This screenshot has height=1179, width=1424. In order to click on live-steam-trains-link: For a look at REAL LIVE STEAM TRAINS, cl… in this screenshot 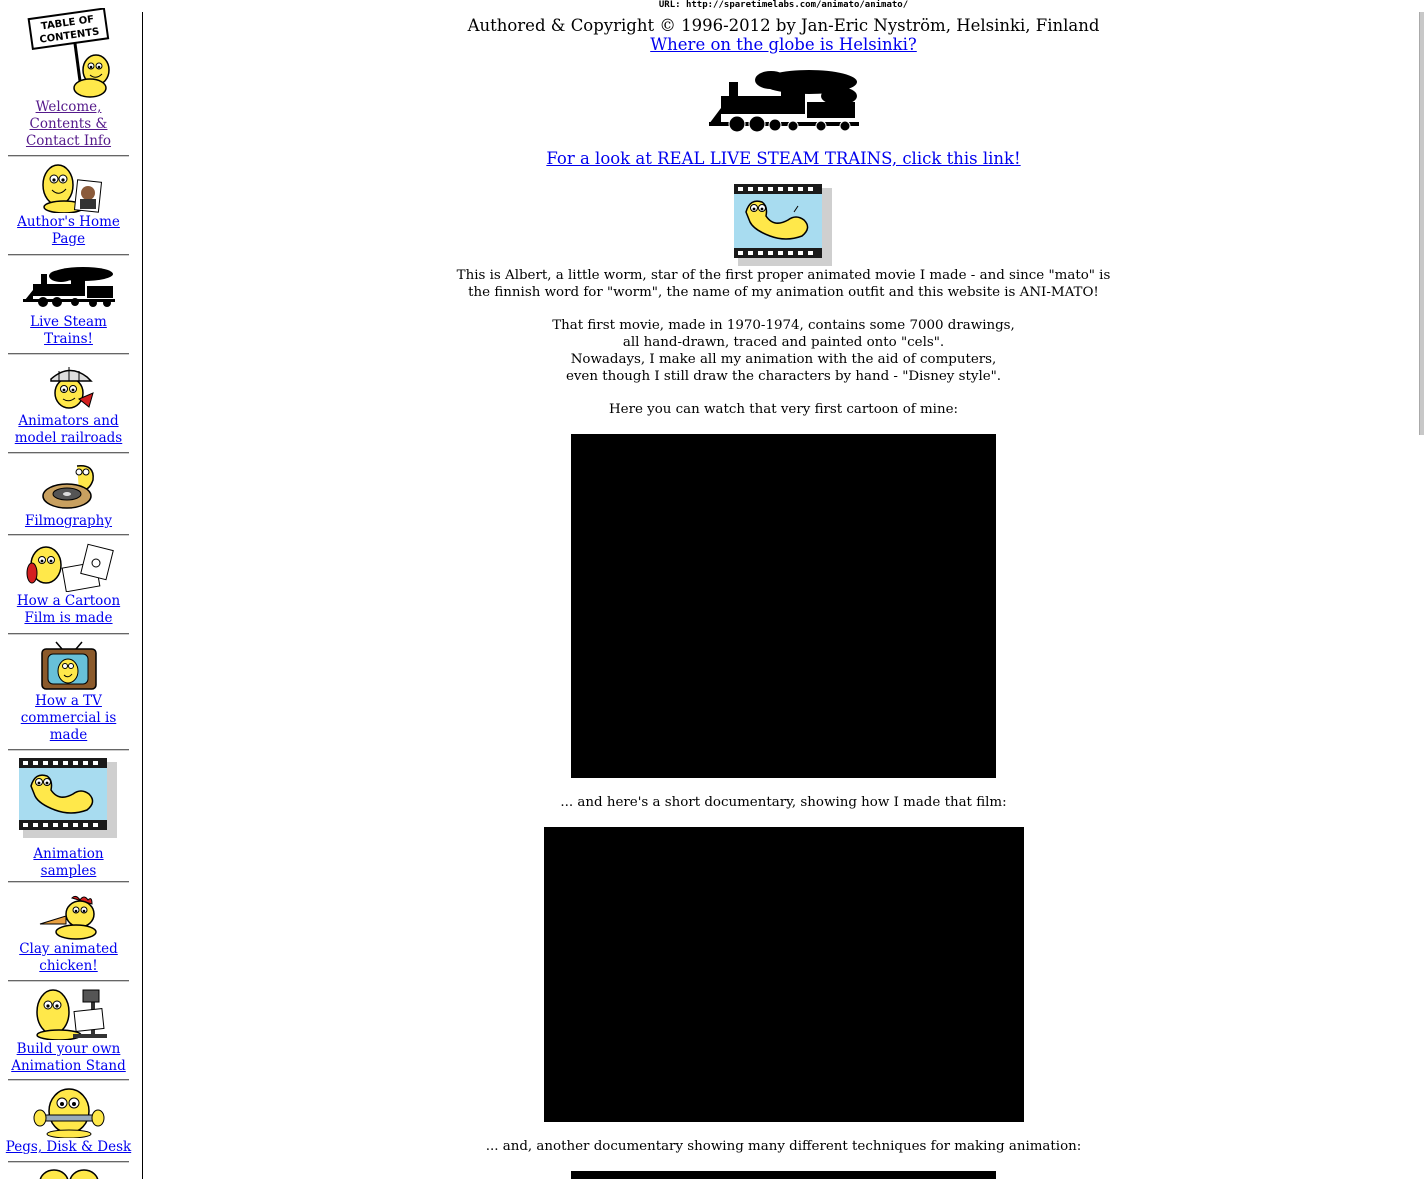, I will do `click(783, 158)`.